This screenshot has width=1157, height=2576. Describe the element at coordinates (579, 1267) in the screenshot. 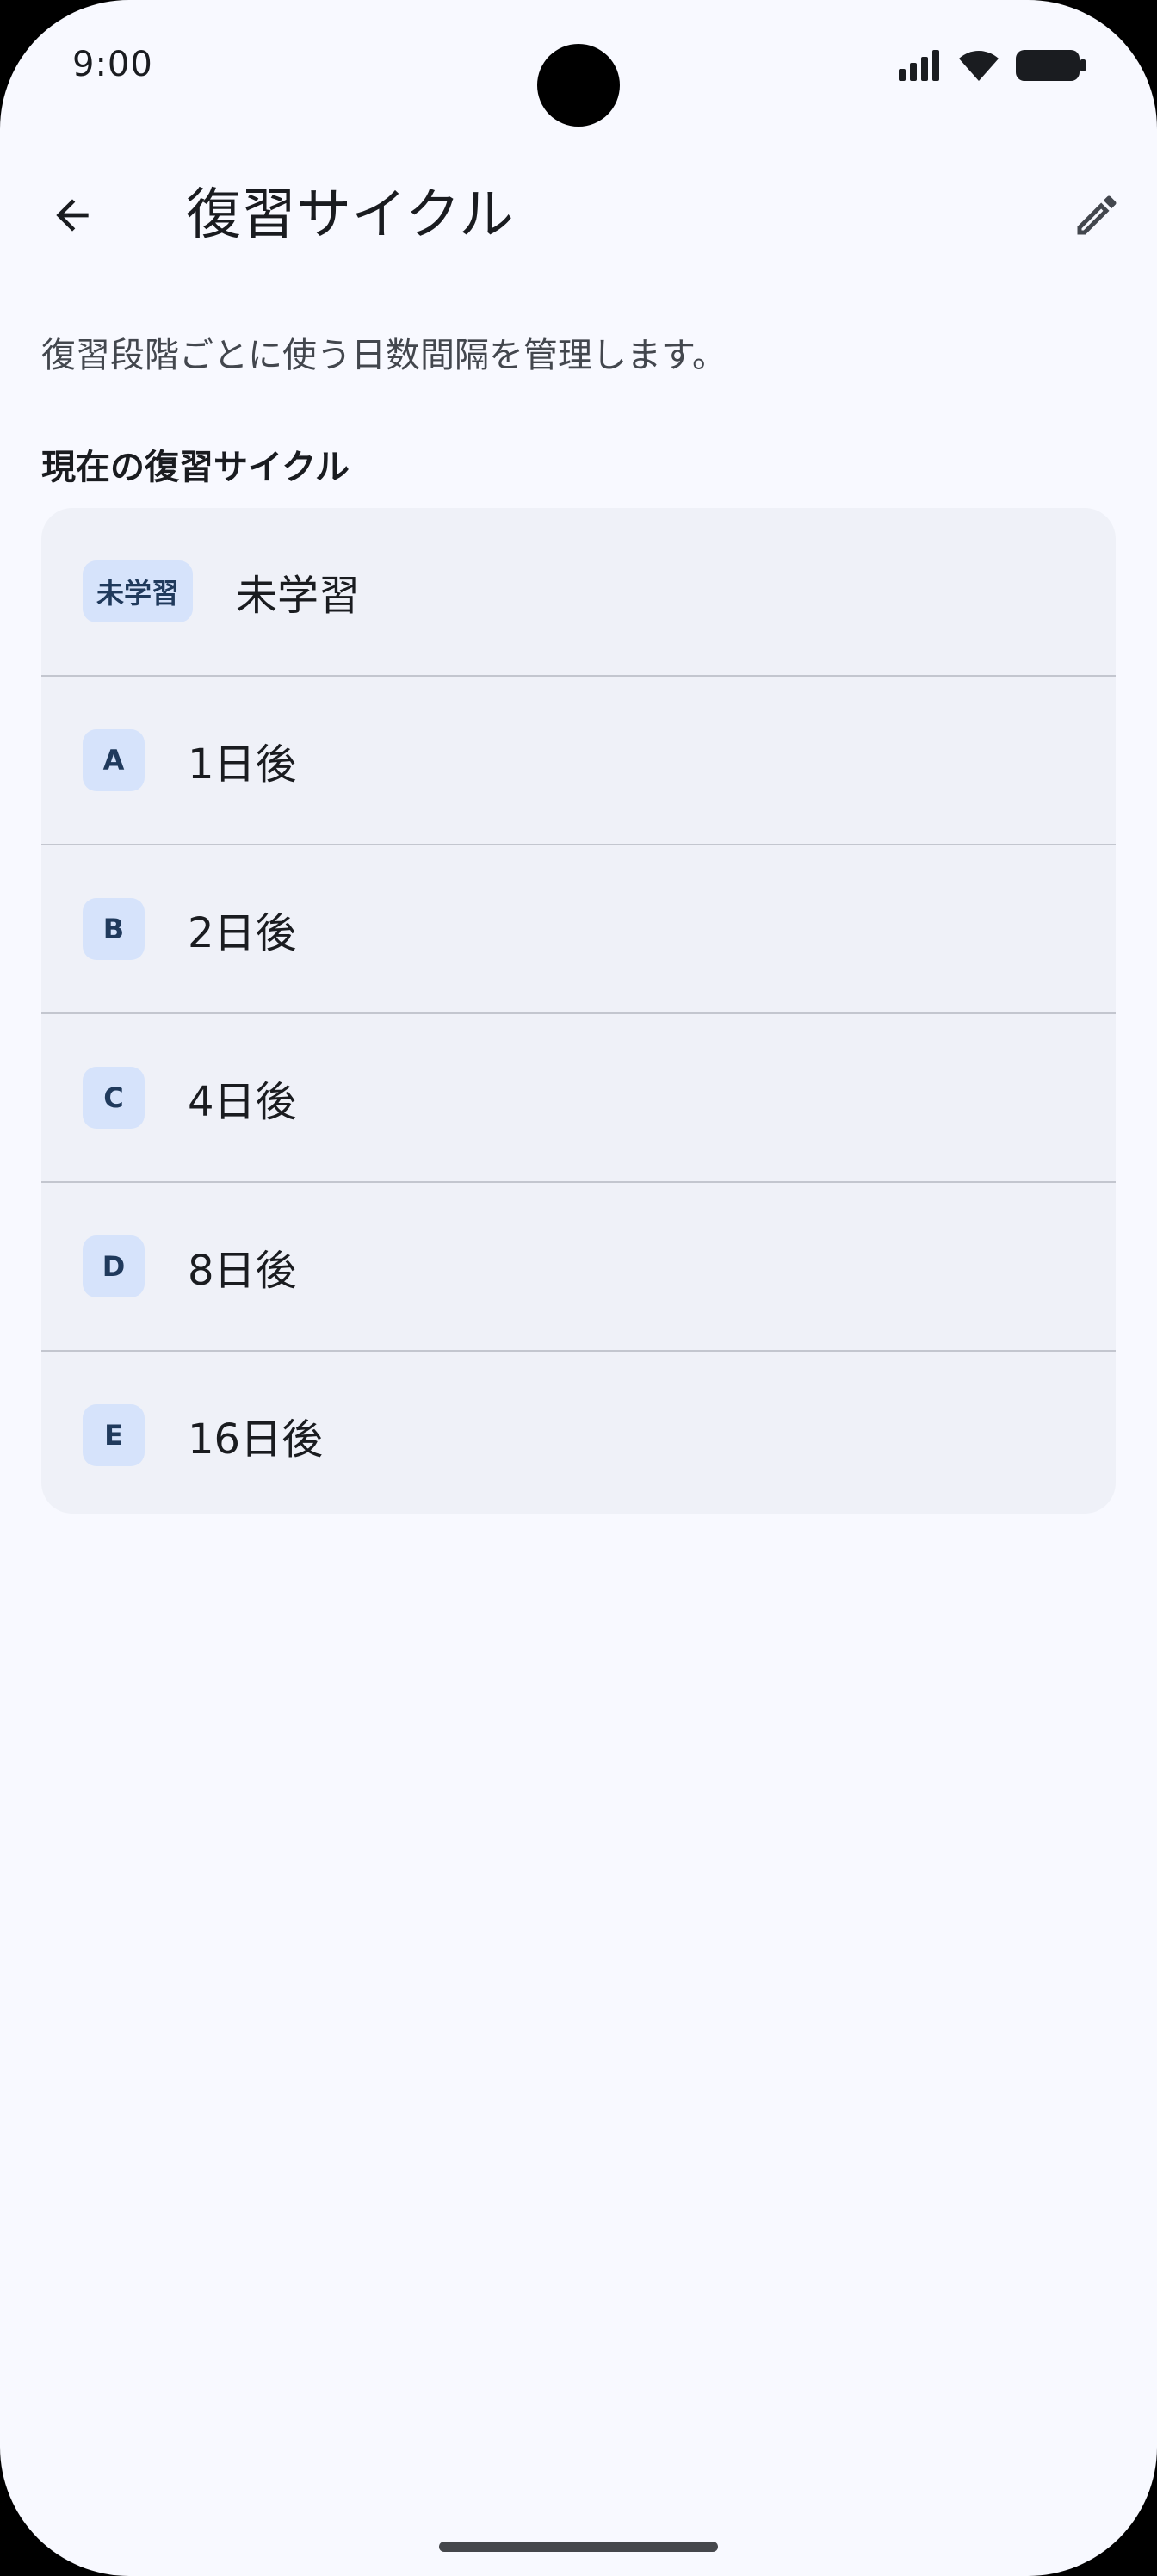

I see `cycle-item-d: D 8日後` at that location.